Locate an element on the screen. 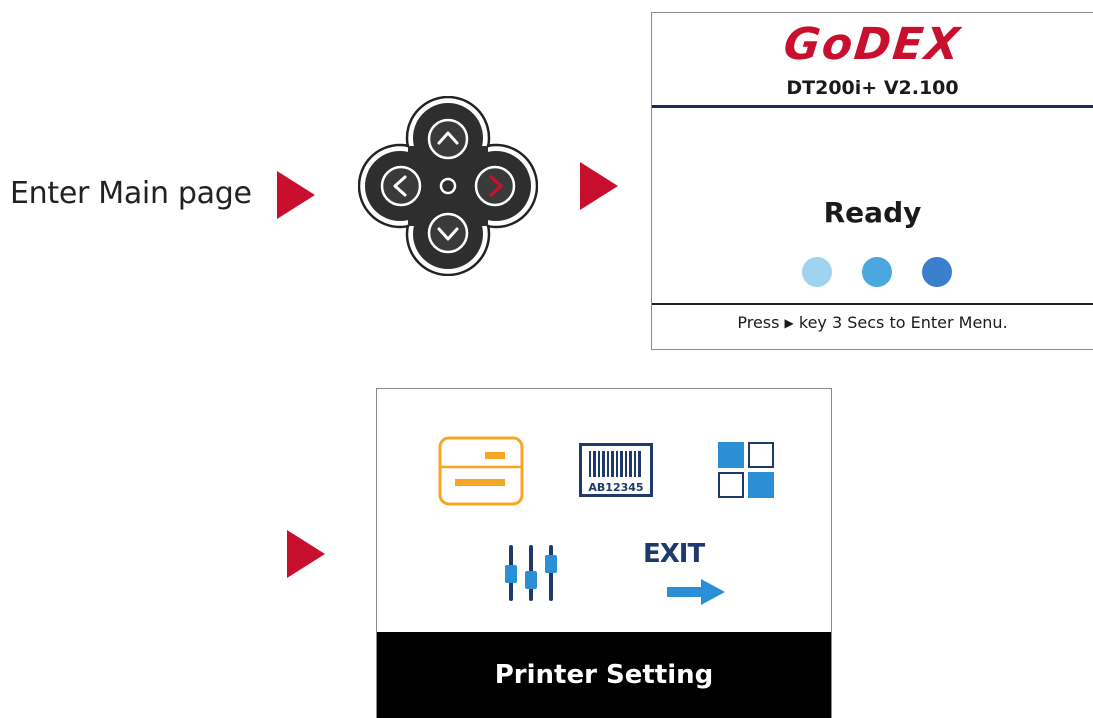  menu-hint: Press ▶ key 3 Secs to Enter Menu. is located at coordinates (872, 322).